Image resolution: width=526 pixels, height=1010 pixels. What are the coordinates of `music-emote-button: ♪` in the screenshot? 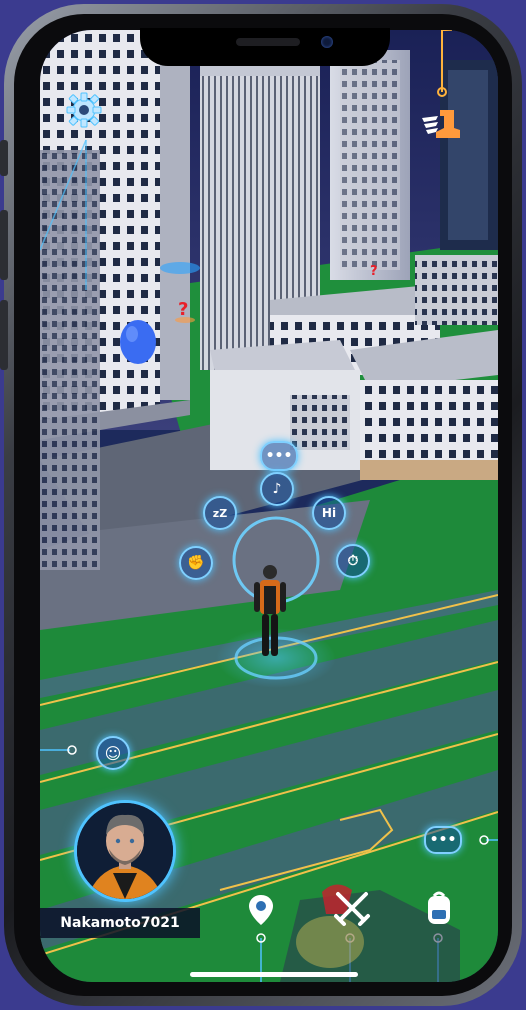 It's located at (277, 489).